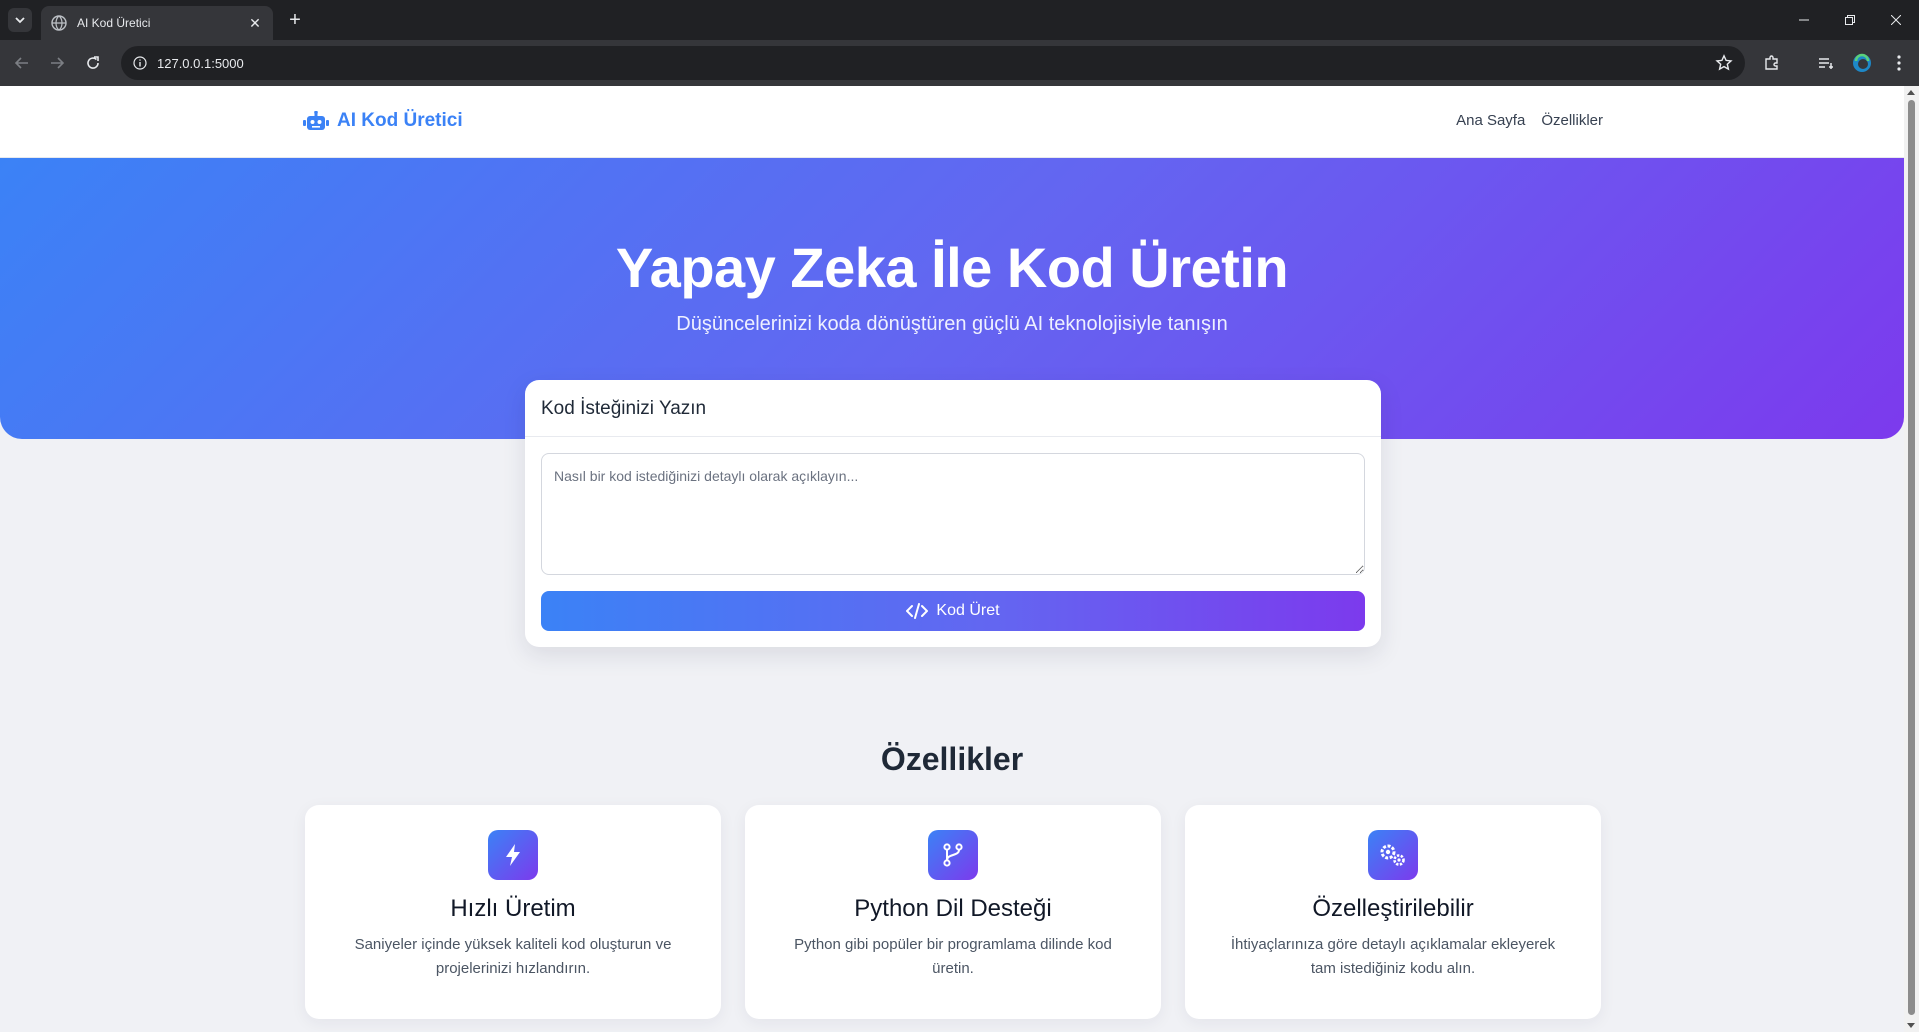  I want to click on page-scrollbar, so click(1911, 559).